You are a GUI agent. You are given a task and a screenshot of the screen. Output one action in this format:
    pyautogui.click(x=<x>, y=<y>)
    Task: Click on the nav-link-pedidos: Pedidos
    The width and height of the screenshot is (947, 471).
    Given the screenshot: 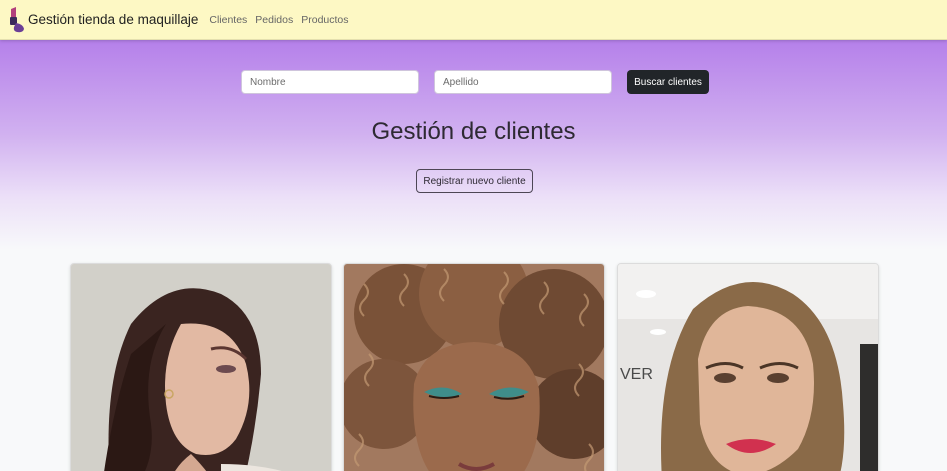 What is the action you would take?
    pyautogui.click(x=274, y=20)
    